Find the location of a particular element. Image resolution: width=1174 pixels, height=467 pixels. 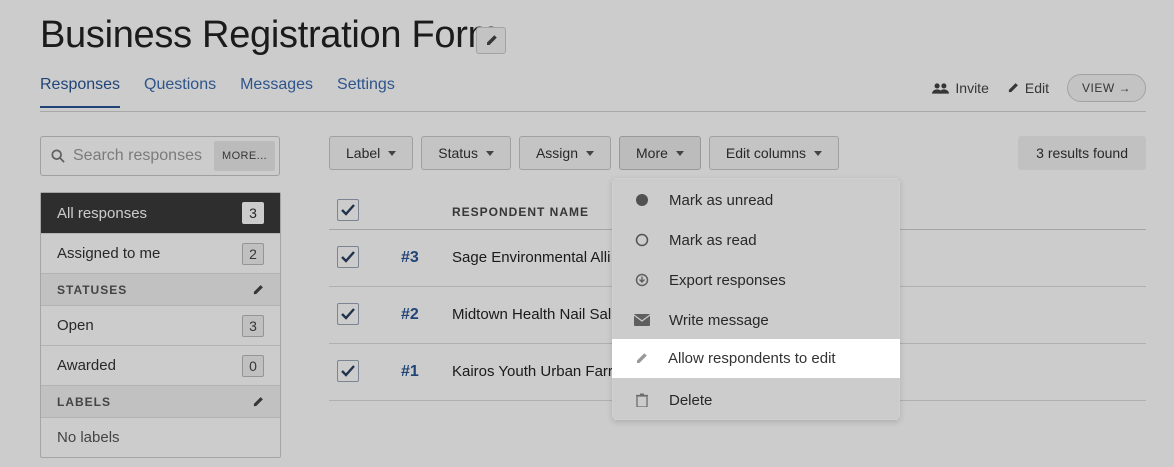

menu-item-allow-edit: Allow respondents to edit is located at coordinates (756, 358).